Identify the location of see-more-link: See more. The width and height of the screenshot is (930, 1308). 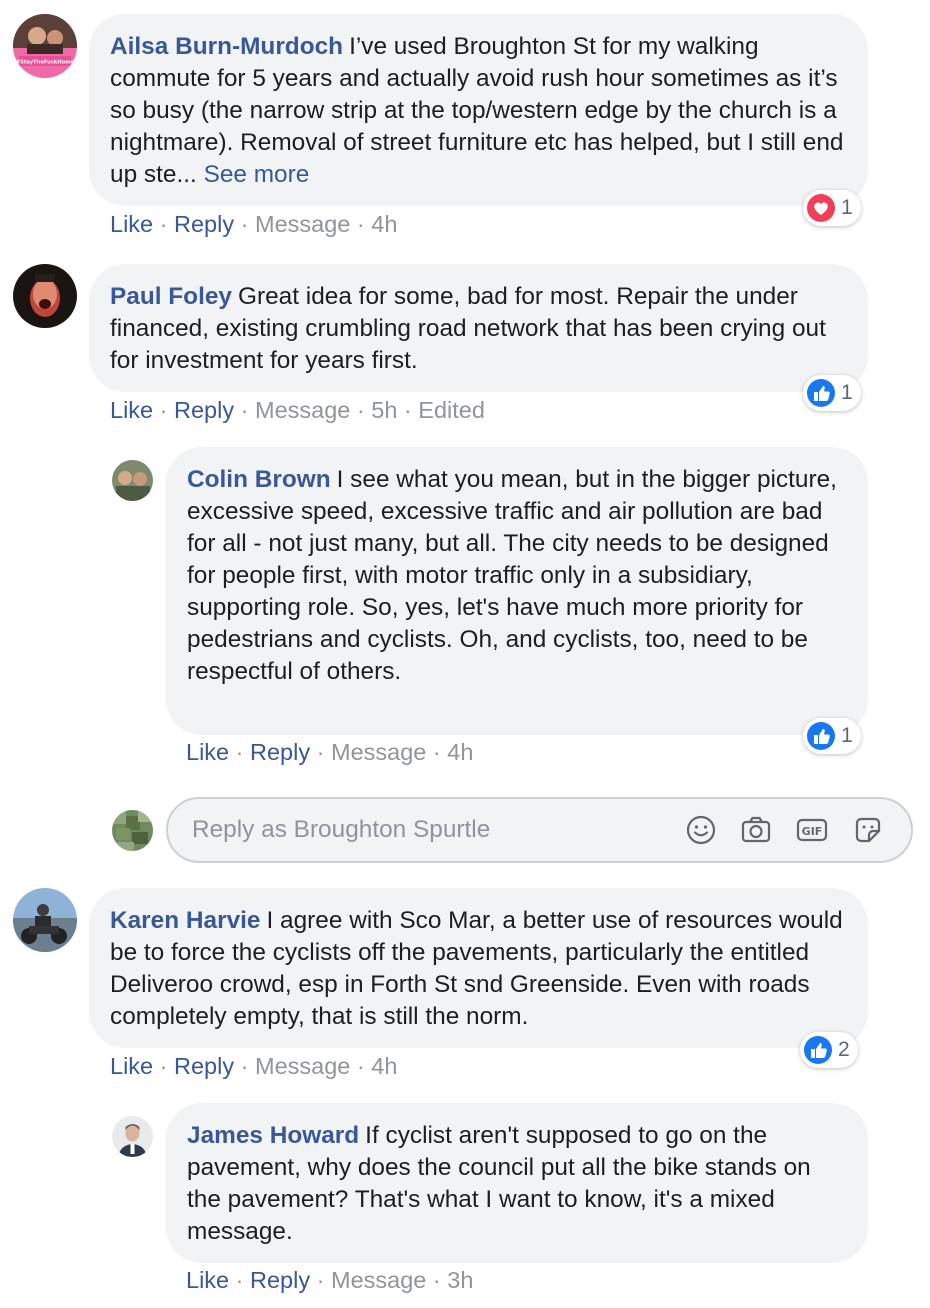
(257, 174).